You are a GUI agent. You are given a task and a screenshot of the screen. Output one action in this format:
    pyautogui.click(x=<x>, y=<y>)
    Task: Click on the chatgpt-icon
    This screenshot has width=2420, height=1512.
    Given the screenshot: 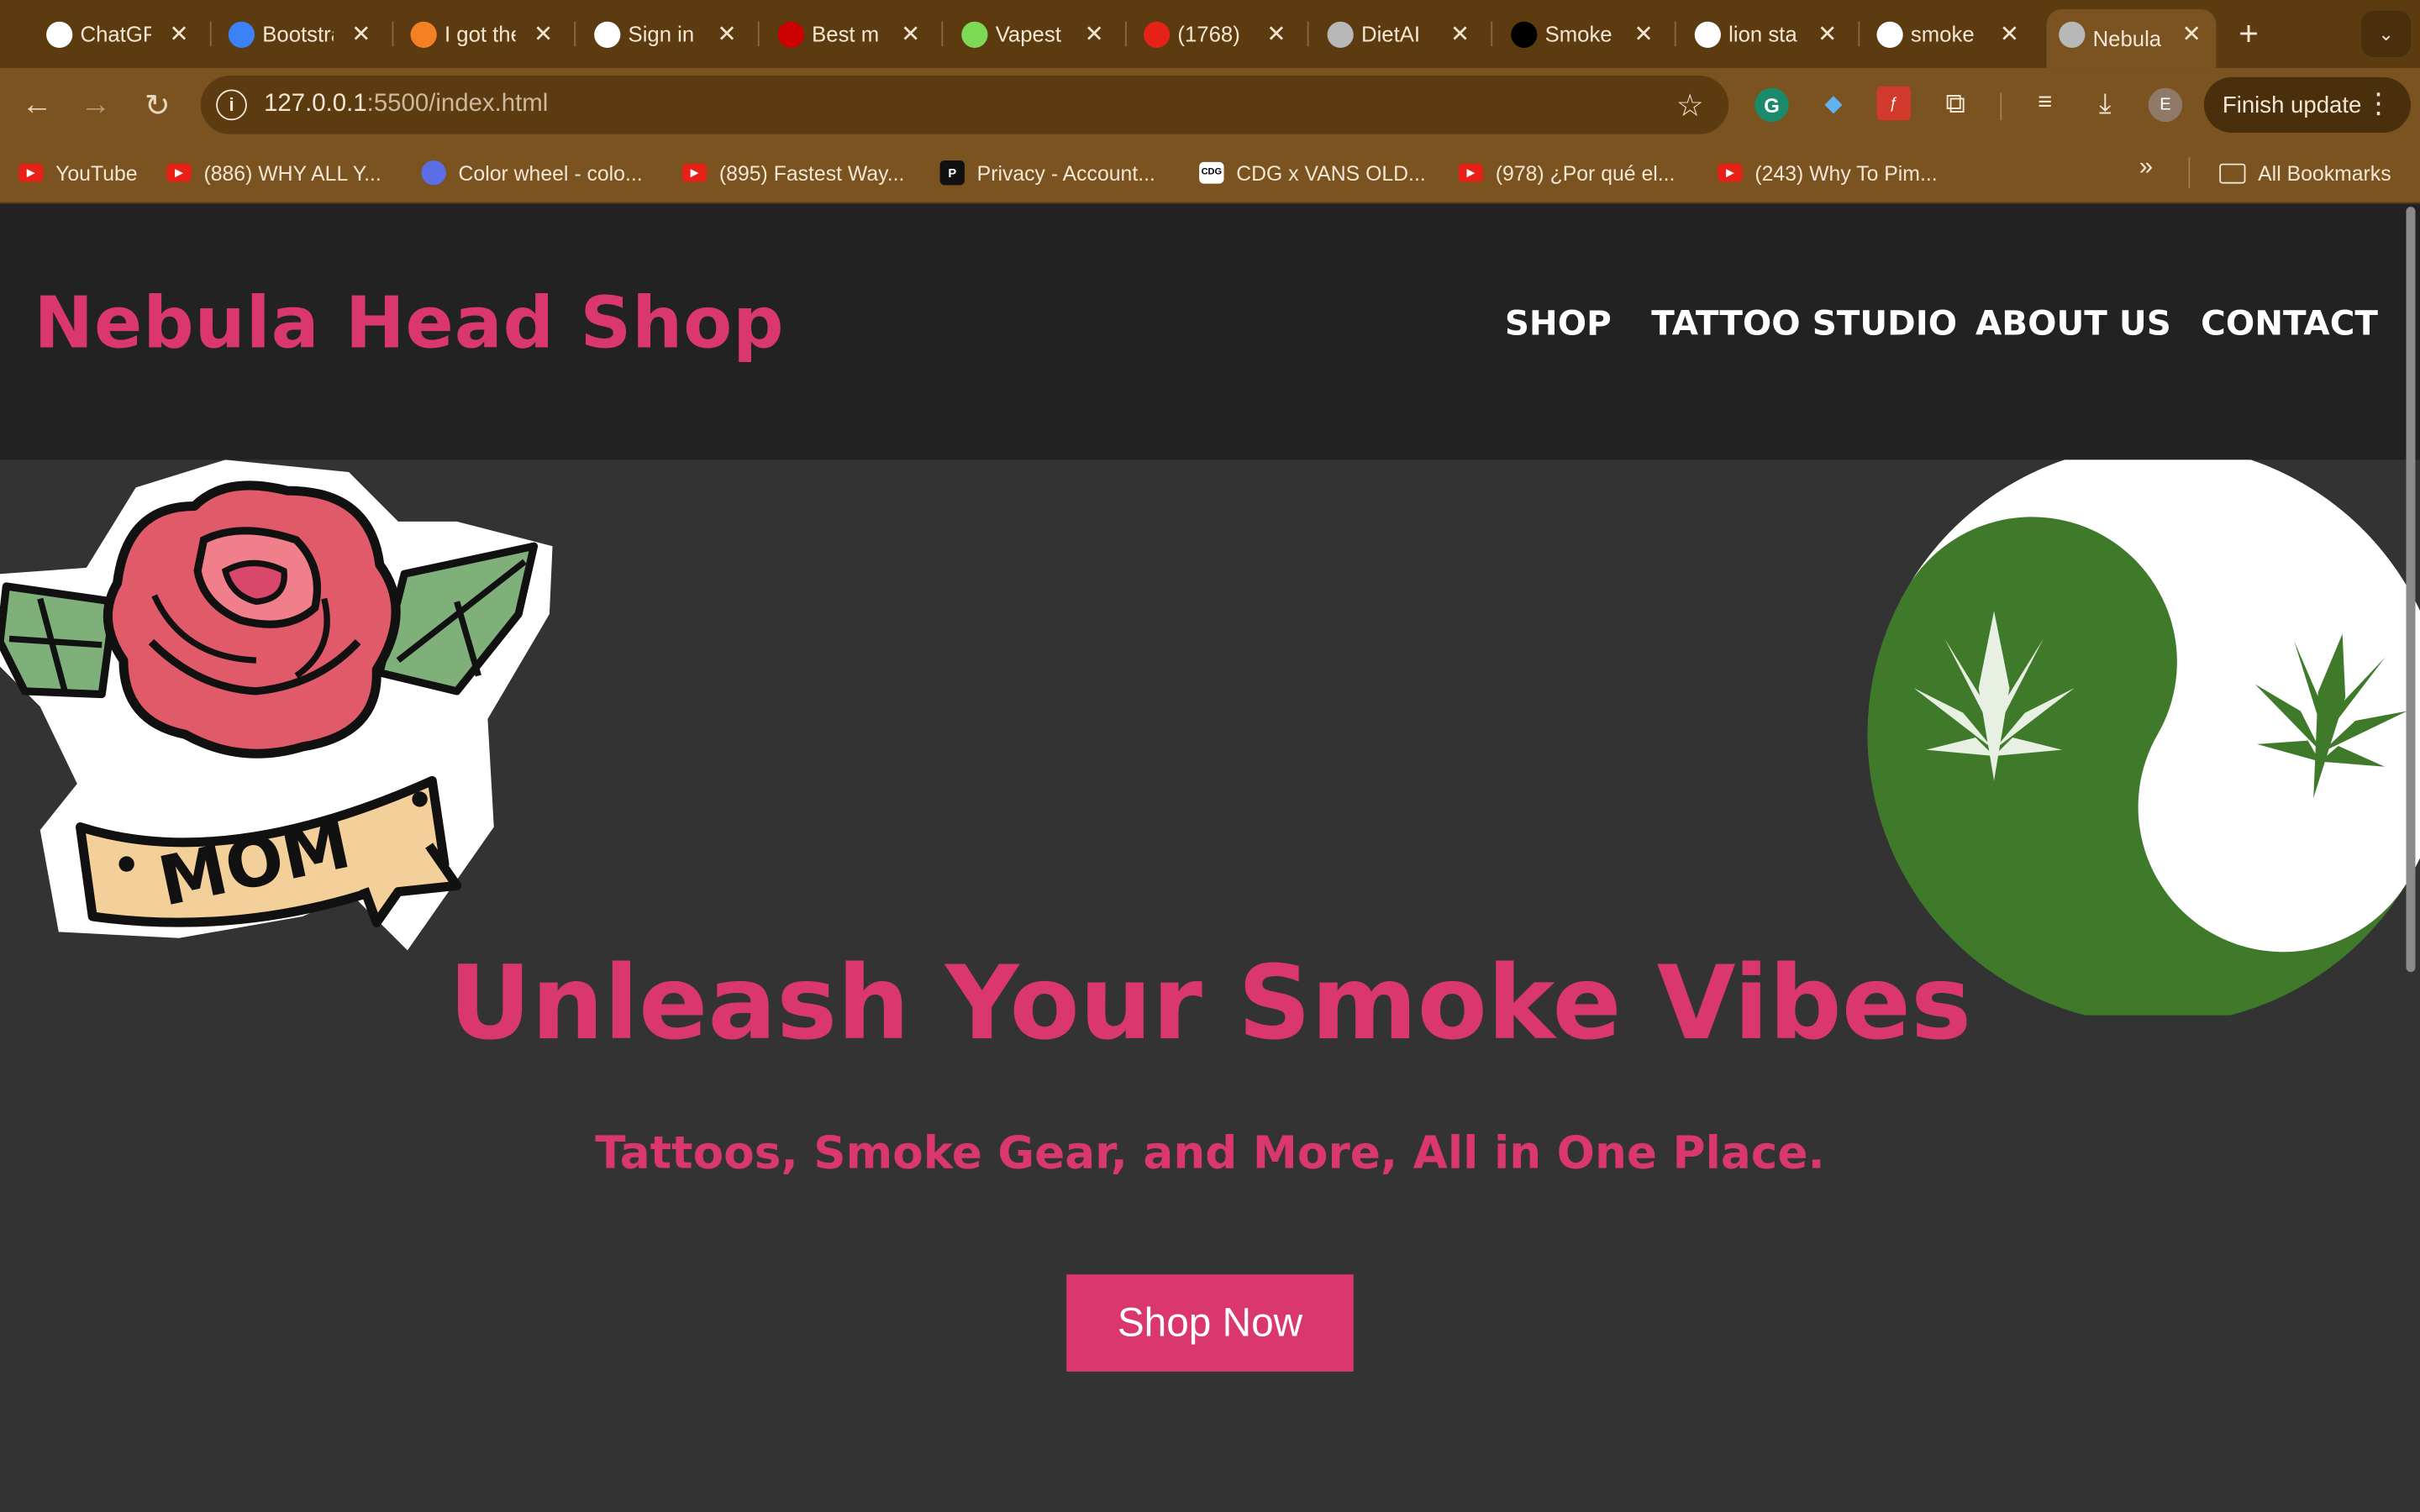 What is the action you would take?
    pyautogui.click(x=60, y=34)
    